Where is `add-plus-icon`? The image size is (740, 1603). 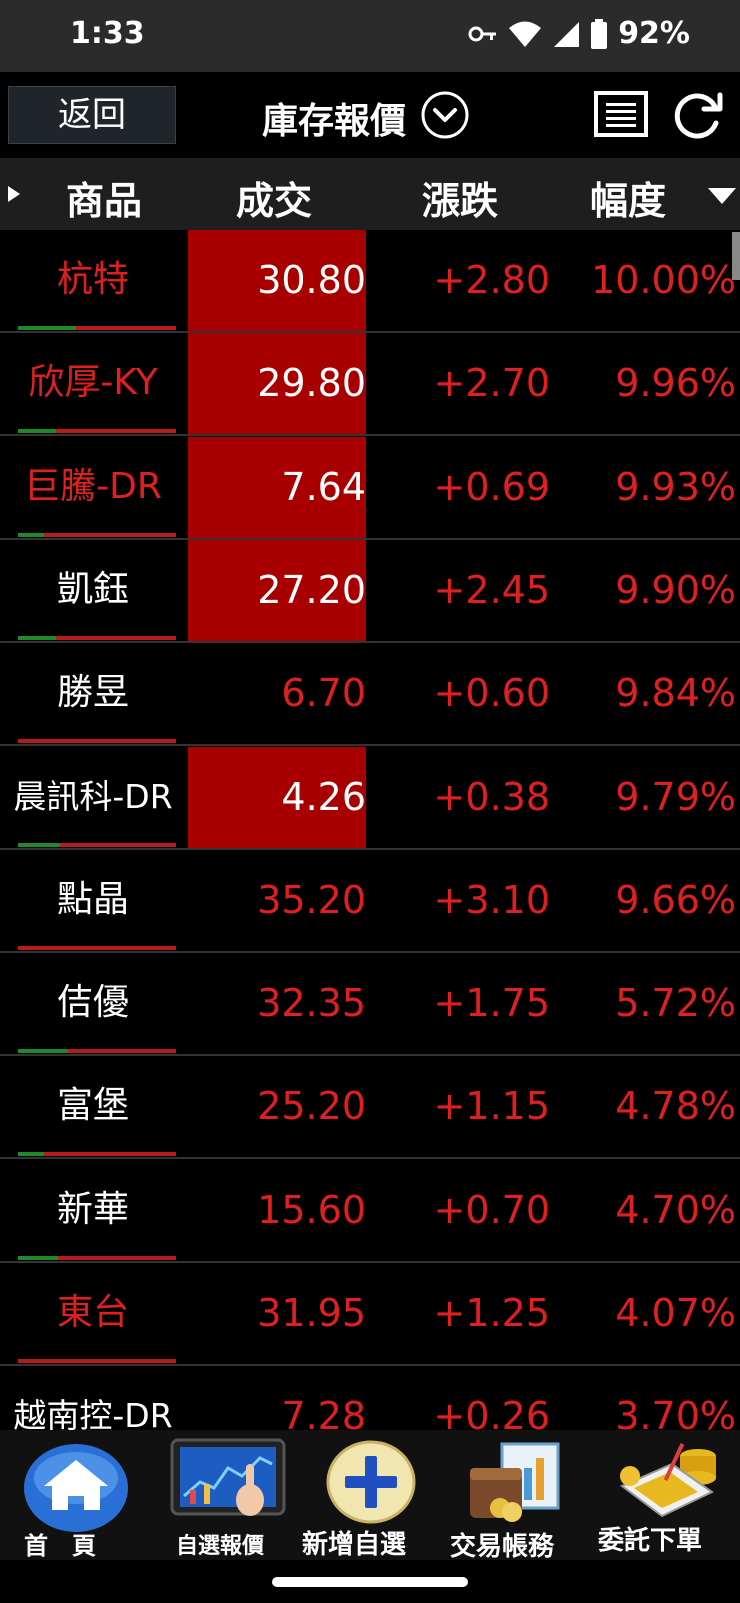
add-plus-icon is located at coordinates (371, 1482).